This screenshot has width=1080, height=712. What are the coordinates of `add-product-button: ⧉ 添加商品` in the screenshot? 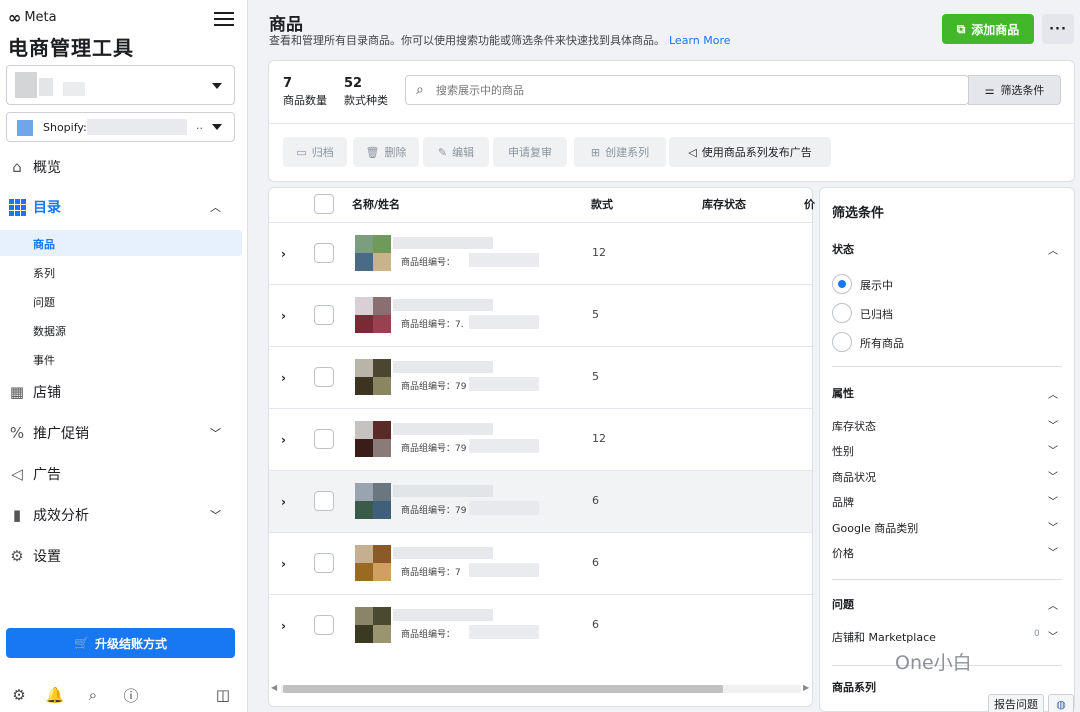 It's located at (988, 29).